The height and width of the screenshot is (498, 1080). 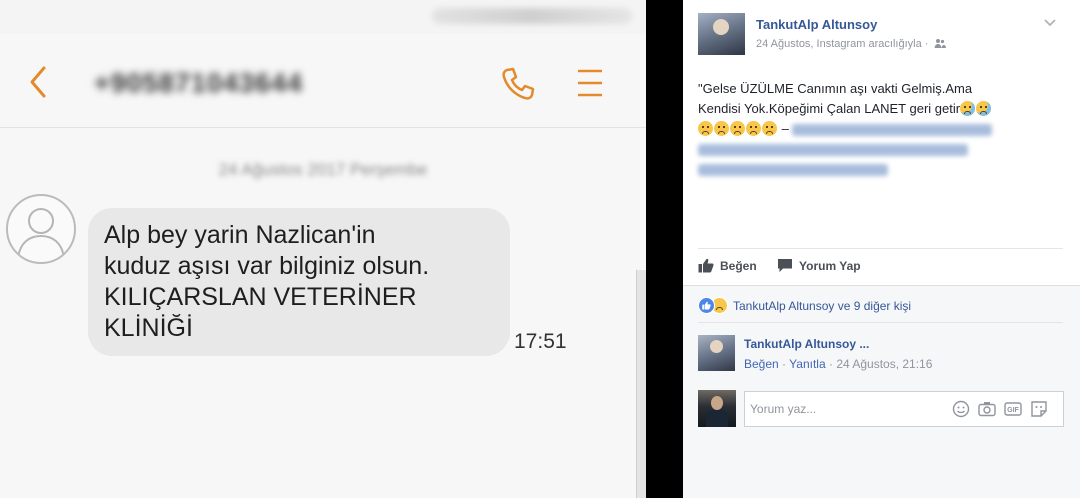 I want to click on menu-button, so click(x=590, y=83).